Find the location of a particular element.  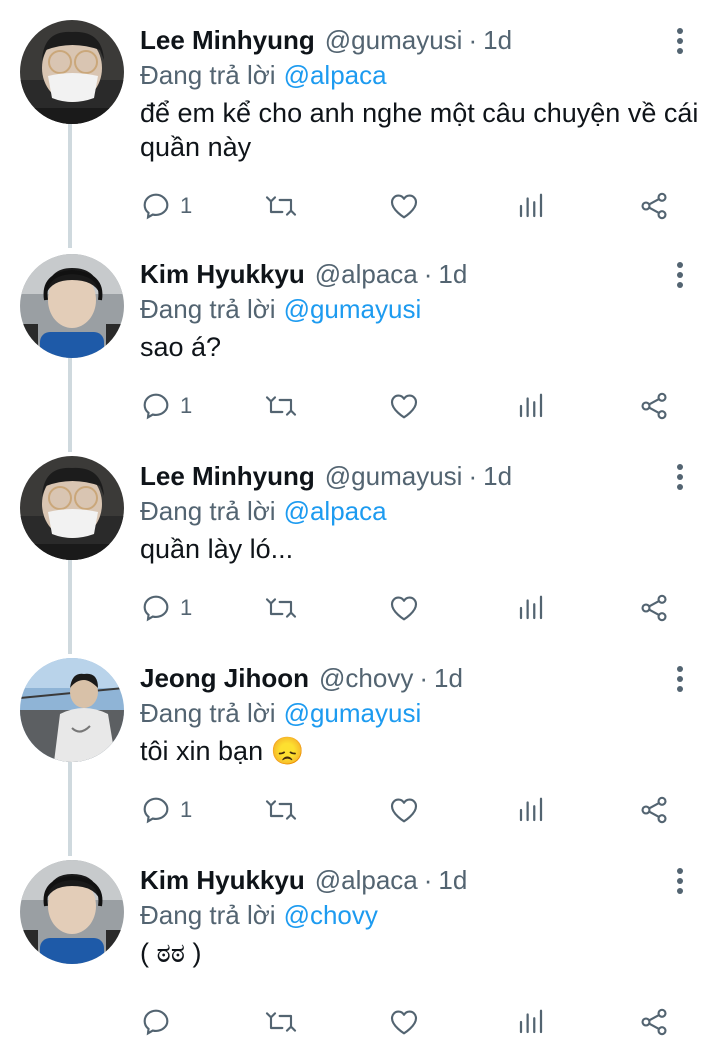

tweet-header: Jeong Jihoon @chovy · 1d is located at coordinates (301, 678).